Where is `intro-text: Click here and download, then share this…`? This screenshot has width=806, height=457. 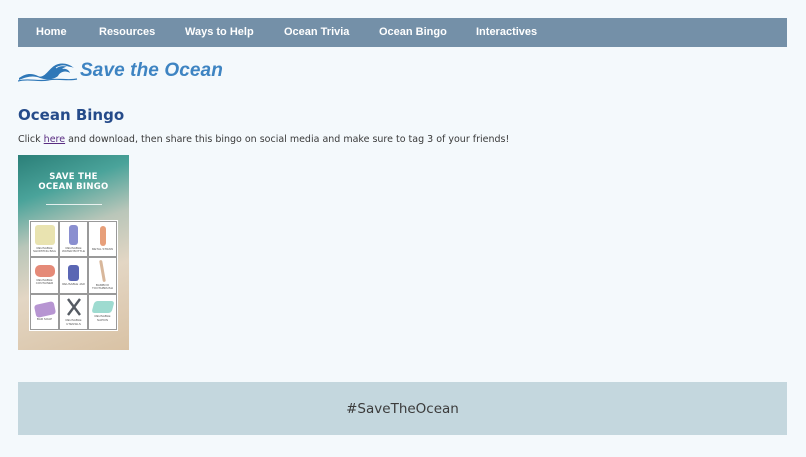 intro-text: Click here and download, then share this… is located at coordinates (263, 139).